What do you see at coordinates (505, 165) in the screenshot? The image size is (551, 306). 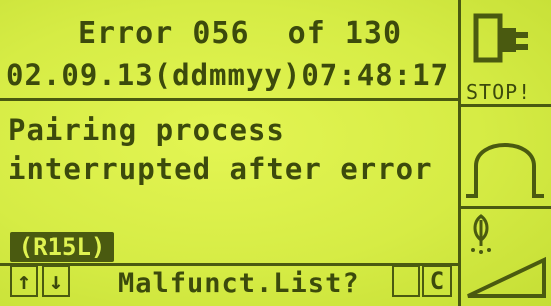 I see `bell-curve-icon` at bounding box center [505, 165].